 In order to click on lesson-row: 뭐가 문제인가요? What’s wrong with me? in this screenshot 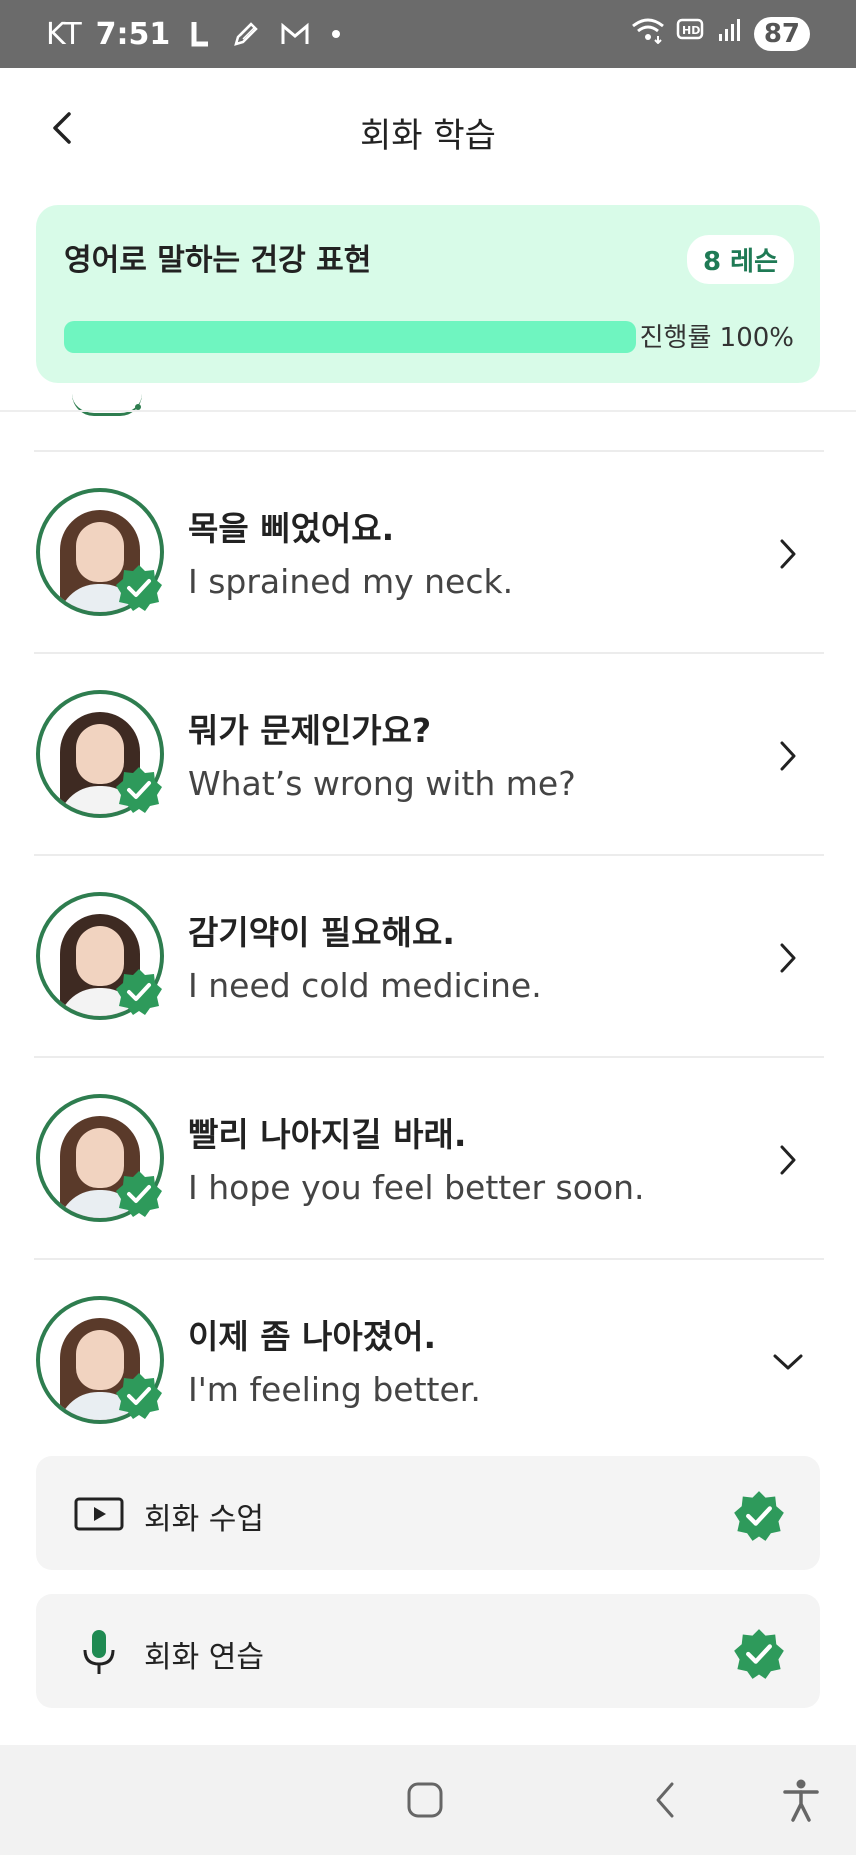, I will do `click(428, 753)`.